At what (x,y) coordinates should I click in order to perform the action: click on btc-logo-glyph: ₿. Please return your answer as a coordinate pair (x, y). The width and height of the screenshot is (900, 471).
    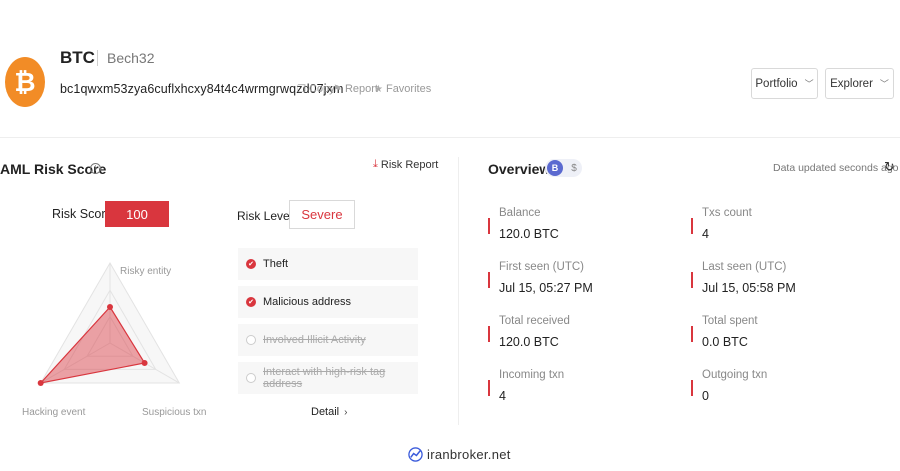
    Looking at the image, I should click on (25, 82).